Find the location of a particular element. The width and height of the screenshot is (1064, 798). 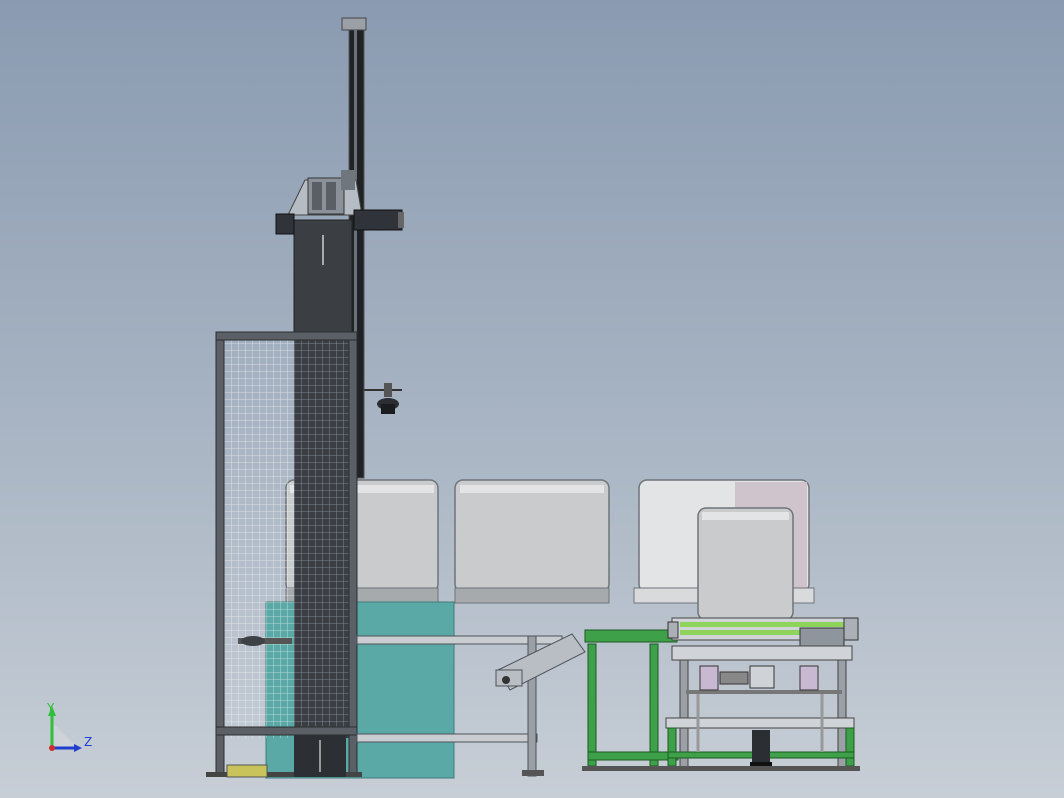

storage-bins is located at coordinates (550, 550).